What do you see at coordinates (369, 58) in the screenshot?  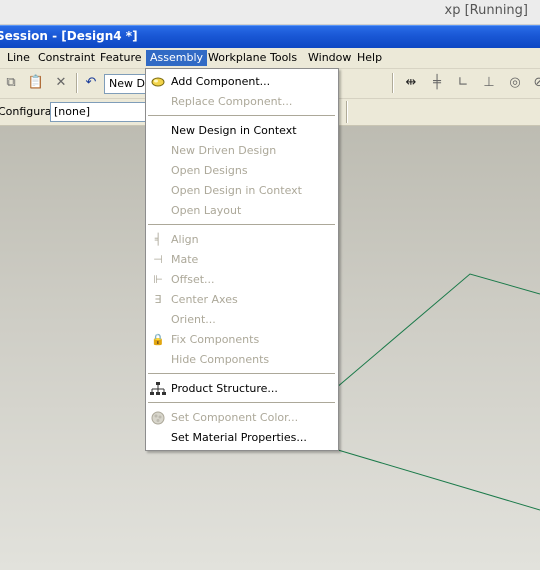 I see `menu-help: Help` at bounding box center [369, 58].